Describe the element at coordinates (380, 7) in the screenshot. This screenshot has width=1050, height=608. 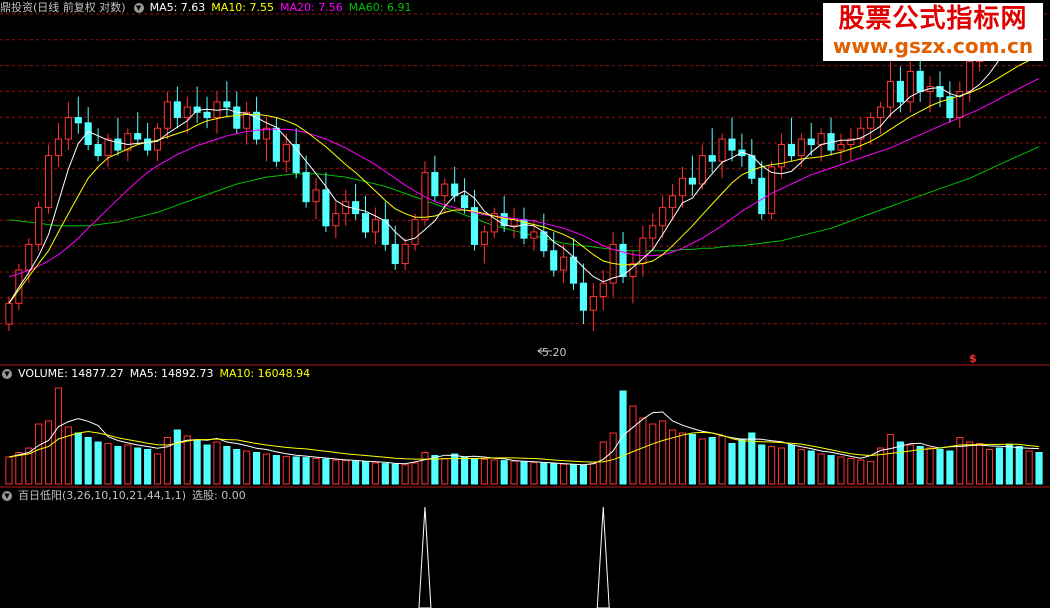
I see `ma60-legend: MA60: 6.91` at that location.